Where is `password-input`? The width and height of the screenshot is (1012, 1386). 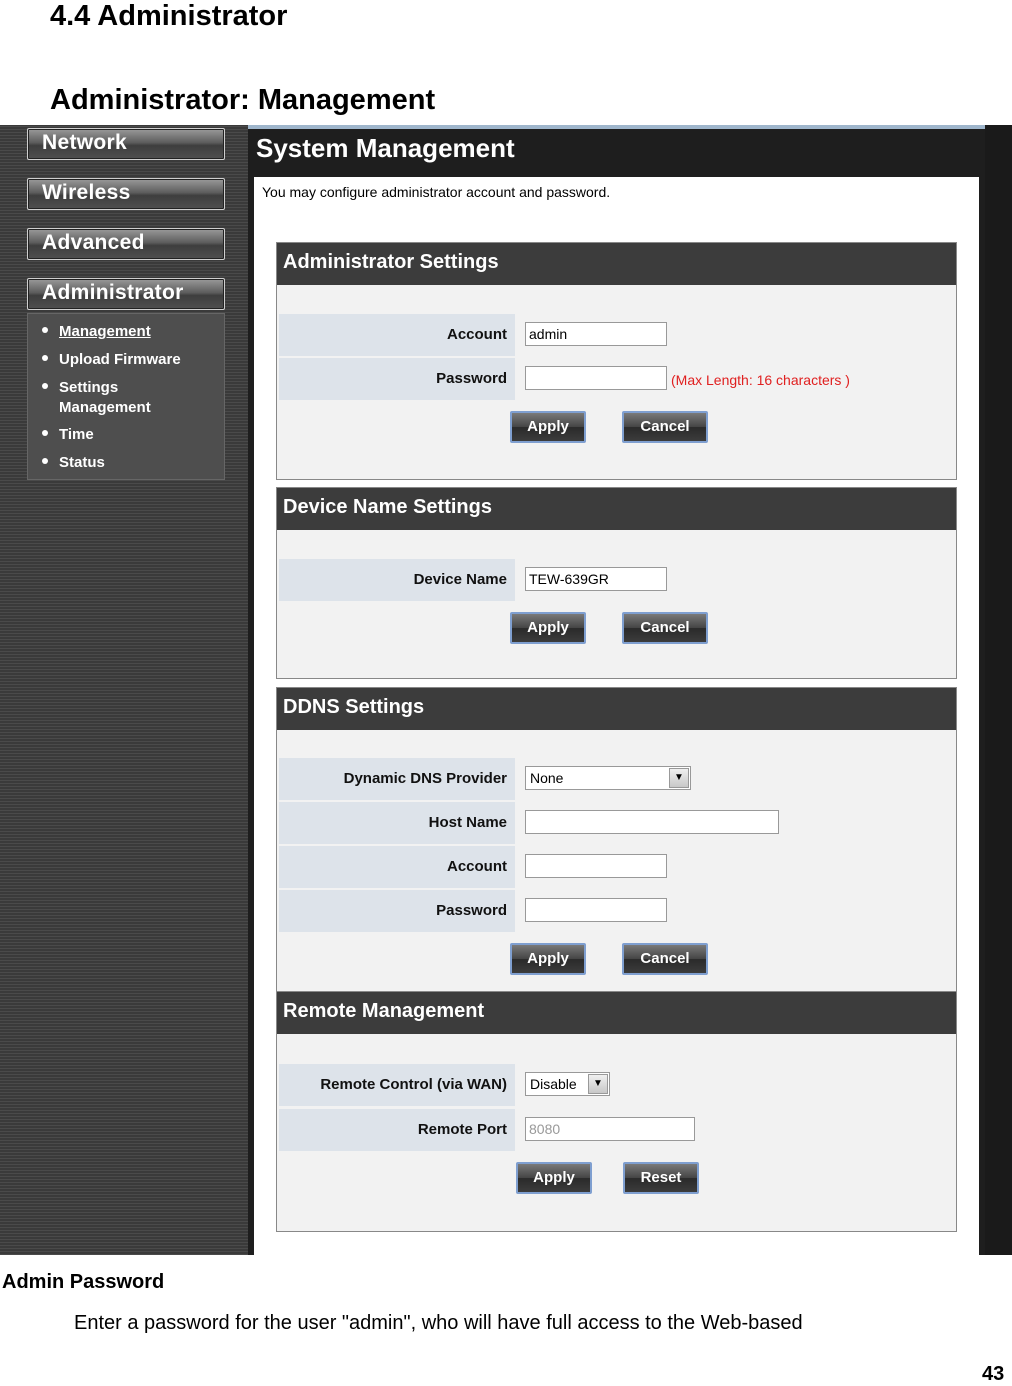 password-input is located at coordinates (596, 378).